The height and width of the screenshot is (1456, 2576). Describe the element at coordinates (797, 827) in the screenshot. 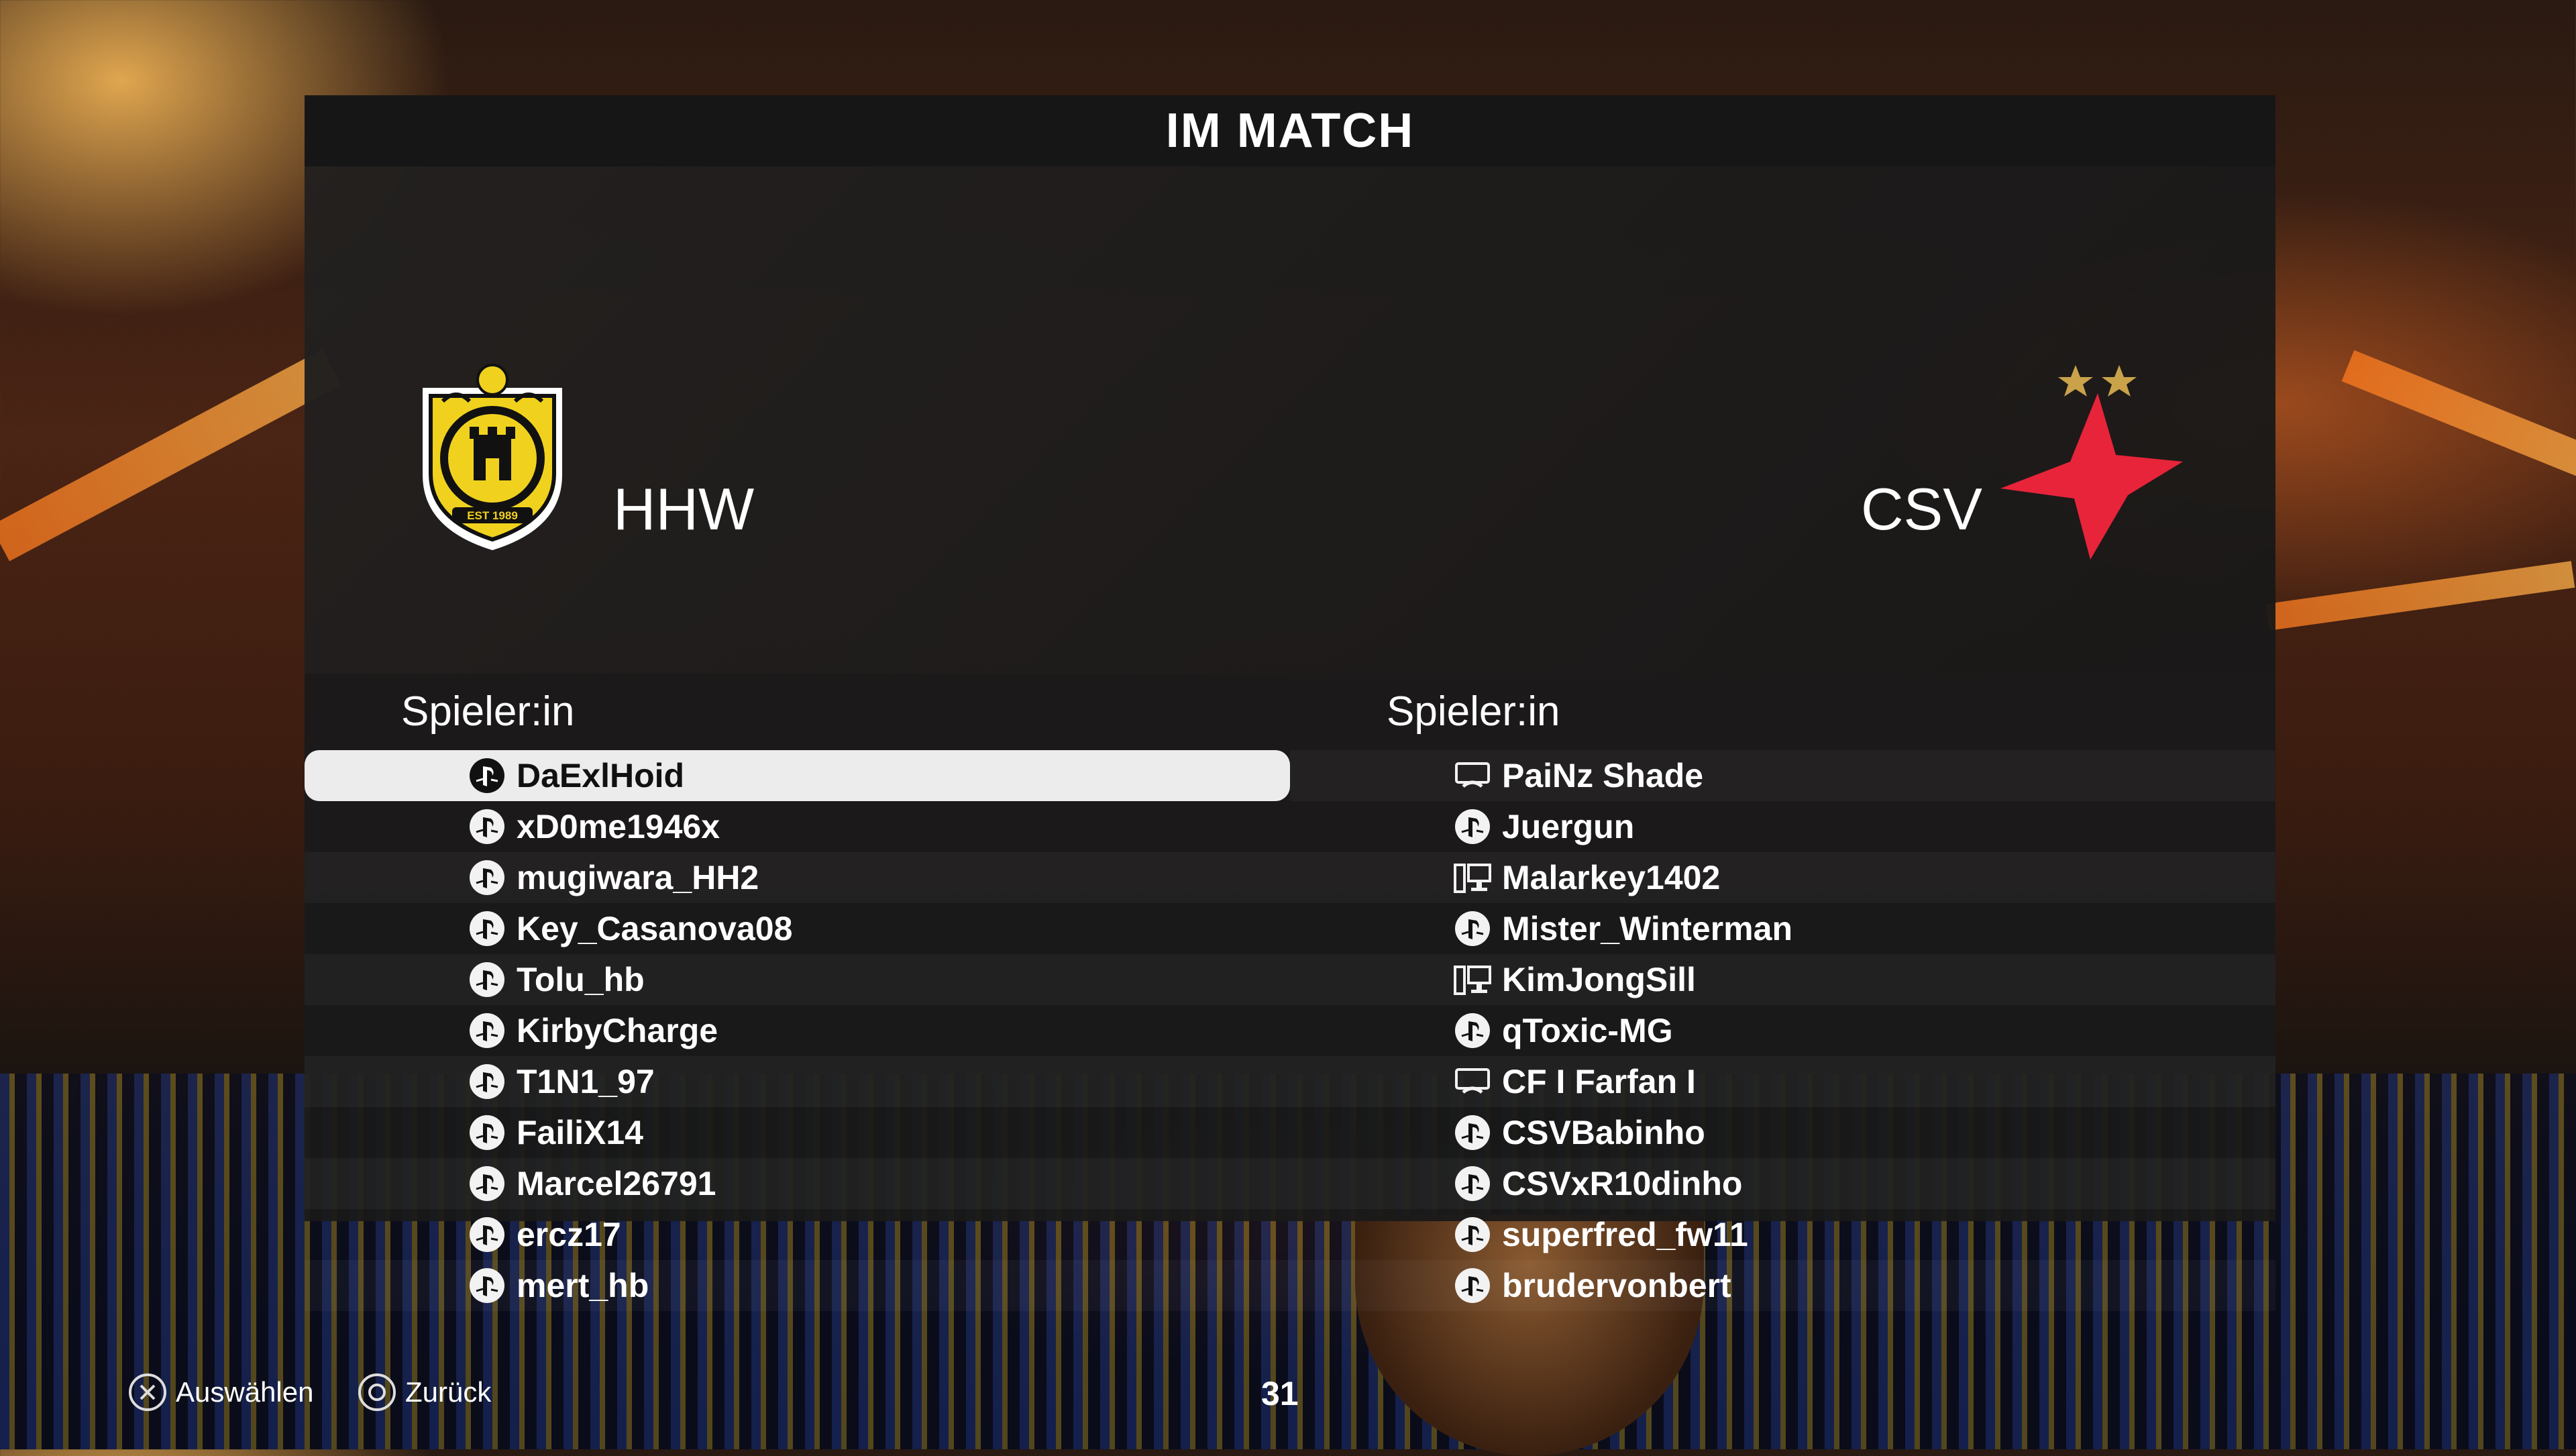

I see `home-player-row: xD0me1946x` at that location.